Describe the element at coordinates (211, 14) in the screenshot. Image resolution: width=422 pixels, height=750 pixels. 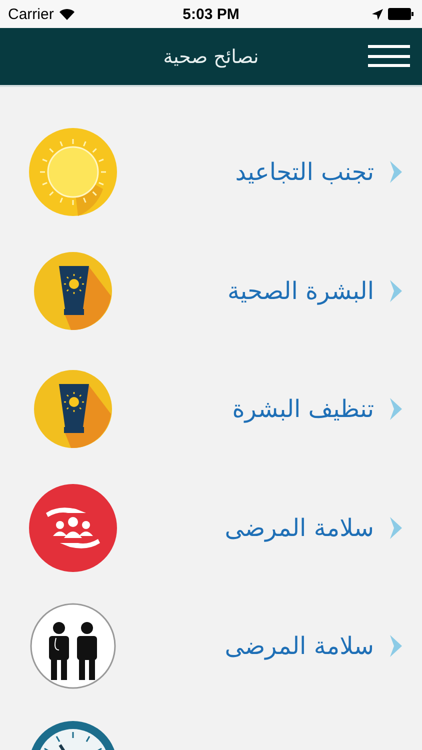
I see `status-time: 5:03 PM` at that location.